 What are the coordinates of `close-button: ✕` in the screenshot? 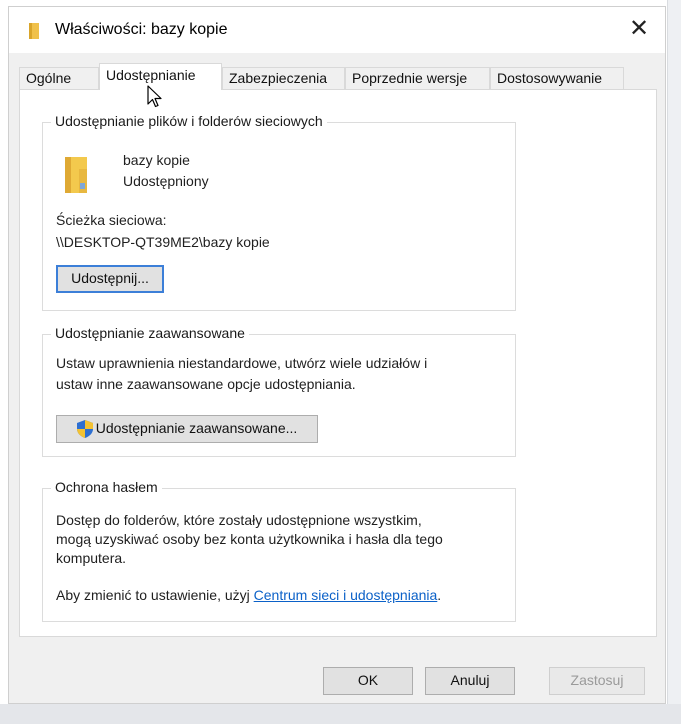 It's located at (639, 29).